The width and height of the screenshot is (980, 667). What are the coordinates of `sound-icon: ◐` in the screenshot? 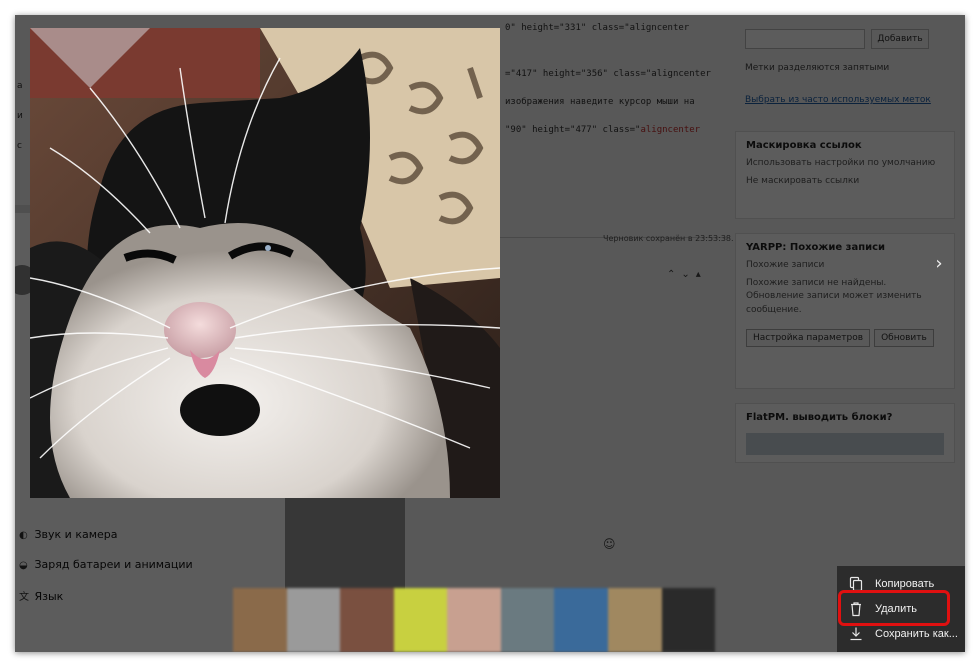 It's located at (23, 535).